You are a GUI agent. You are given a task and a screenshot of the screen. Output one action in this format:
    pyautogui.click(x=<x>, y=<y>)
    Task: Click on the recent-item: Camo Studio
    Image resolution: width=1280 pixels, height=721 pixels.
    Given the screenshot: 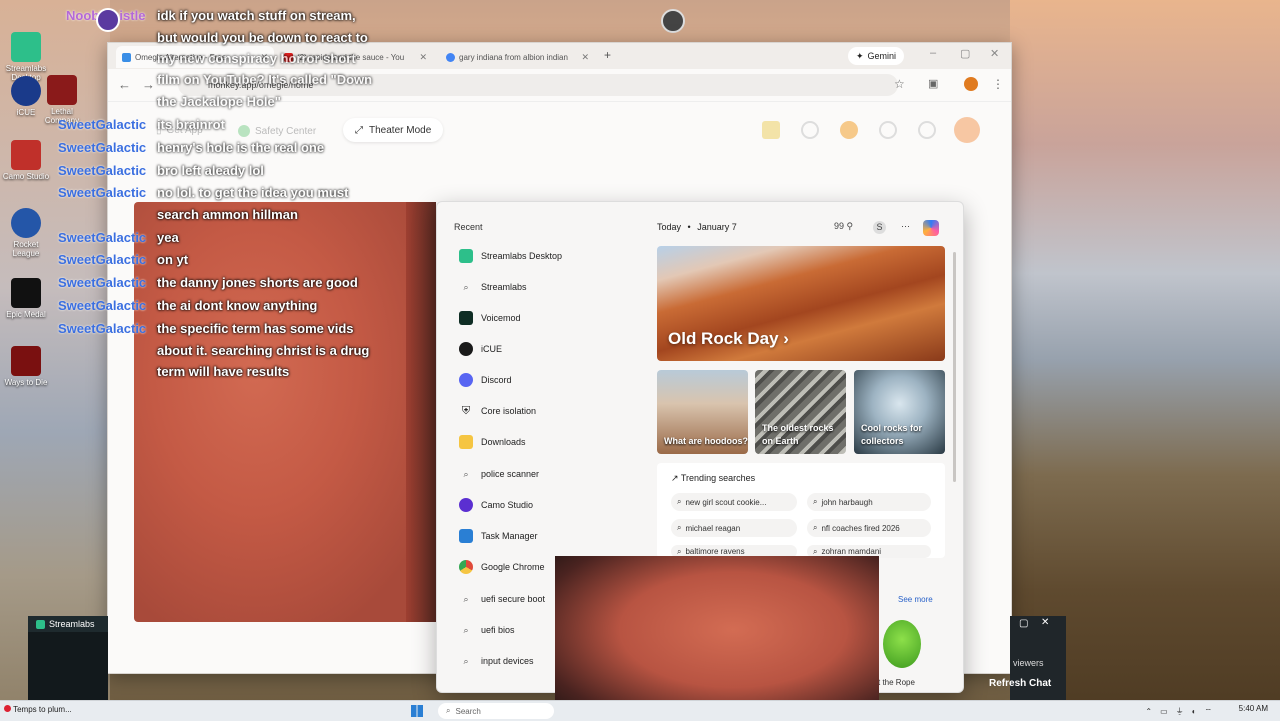 What is the action you would take?
    pyautogui.click(x=496, y=505)
    